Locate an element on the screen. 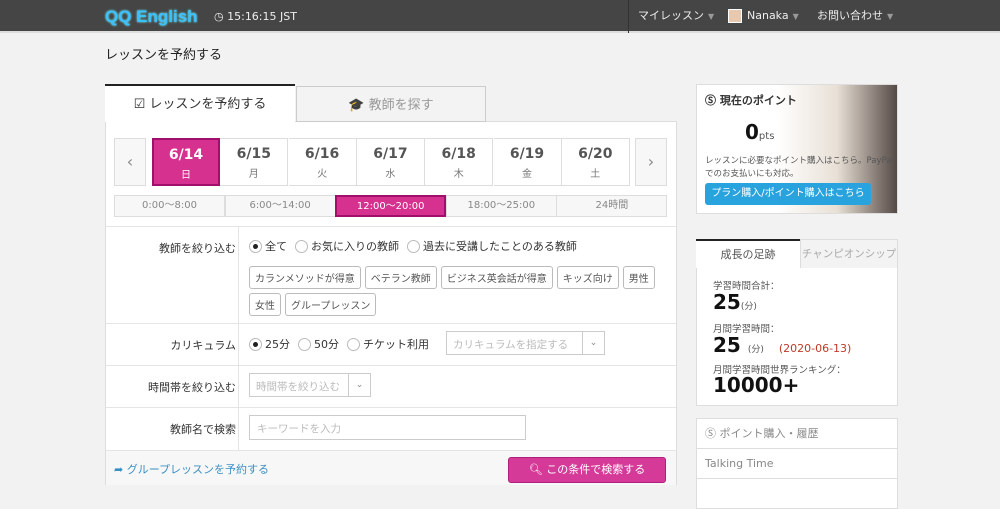  chevron-left-icon: ‹ is located at coordinates (130, 161).